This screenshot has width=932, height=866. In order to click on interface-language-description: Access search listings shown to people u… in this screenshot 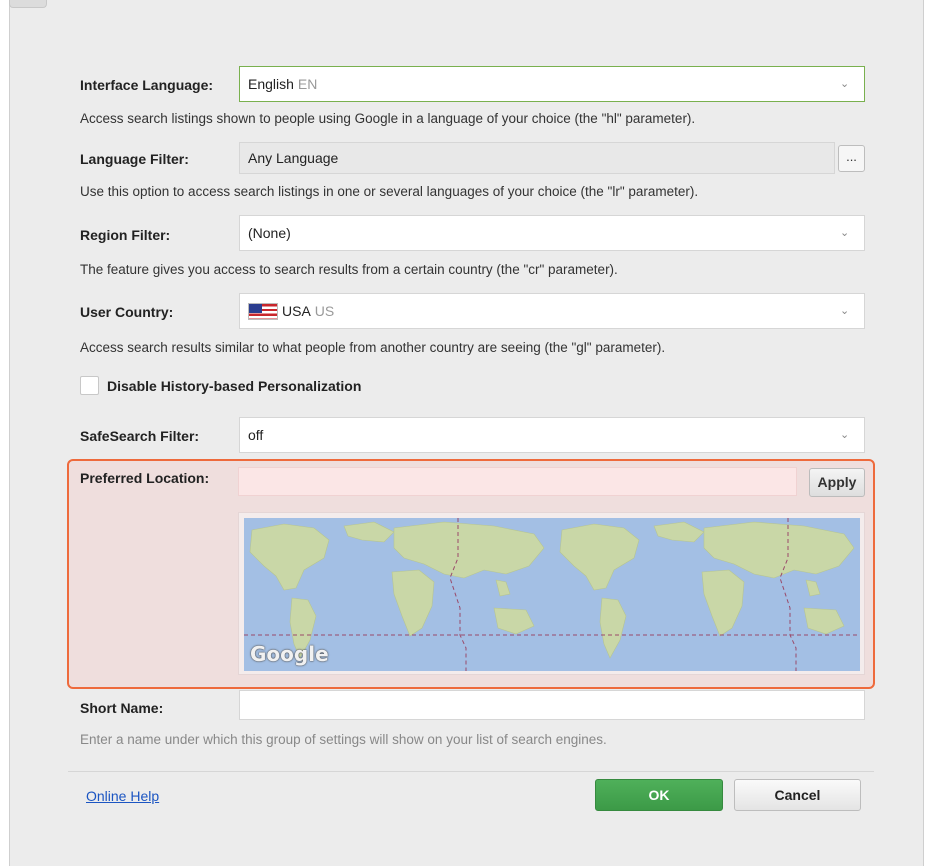, I will do `click(388, 118)`.